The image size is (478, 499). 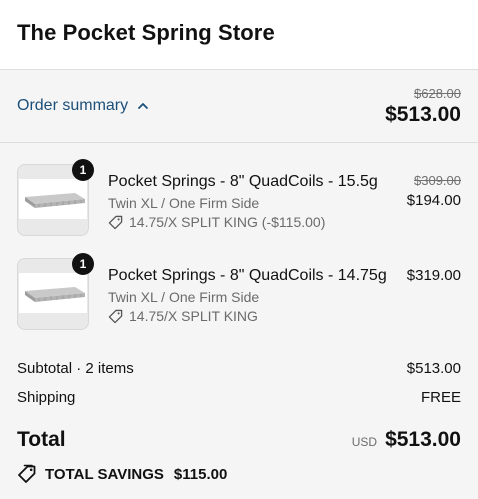 I want to click on original-price: $309.00, so click(x=437, y=180).